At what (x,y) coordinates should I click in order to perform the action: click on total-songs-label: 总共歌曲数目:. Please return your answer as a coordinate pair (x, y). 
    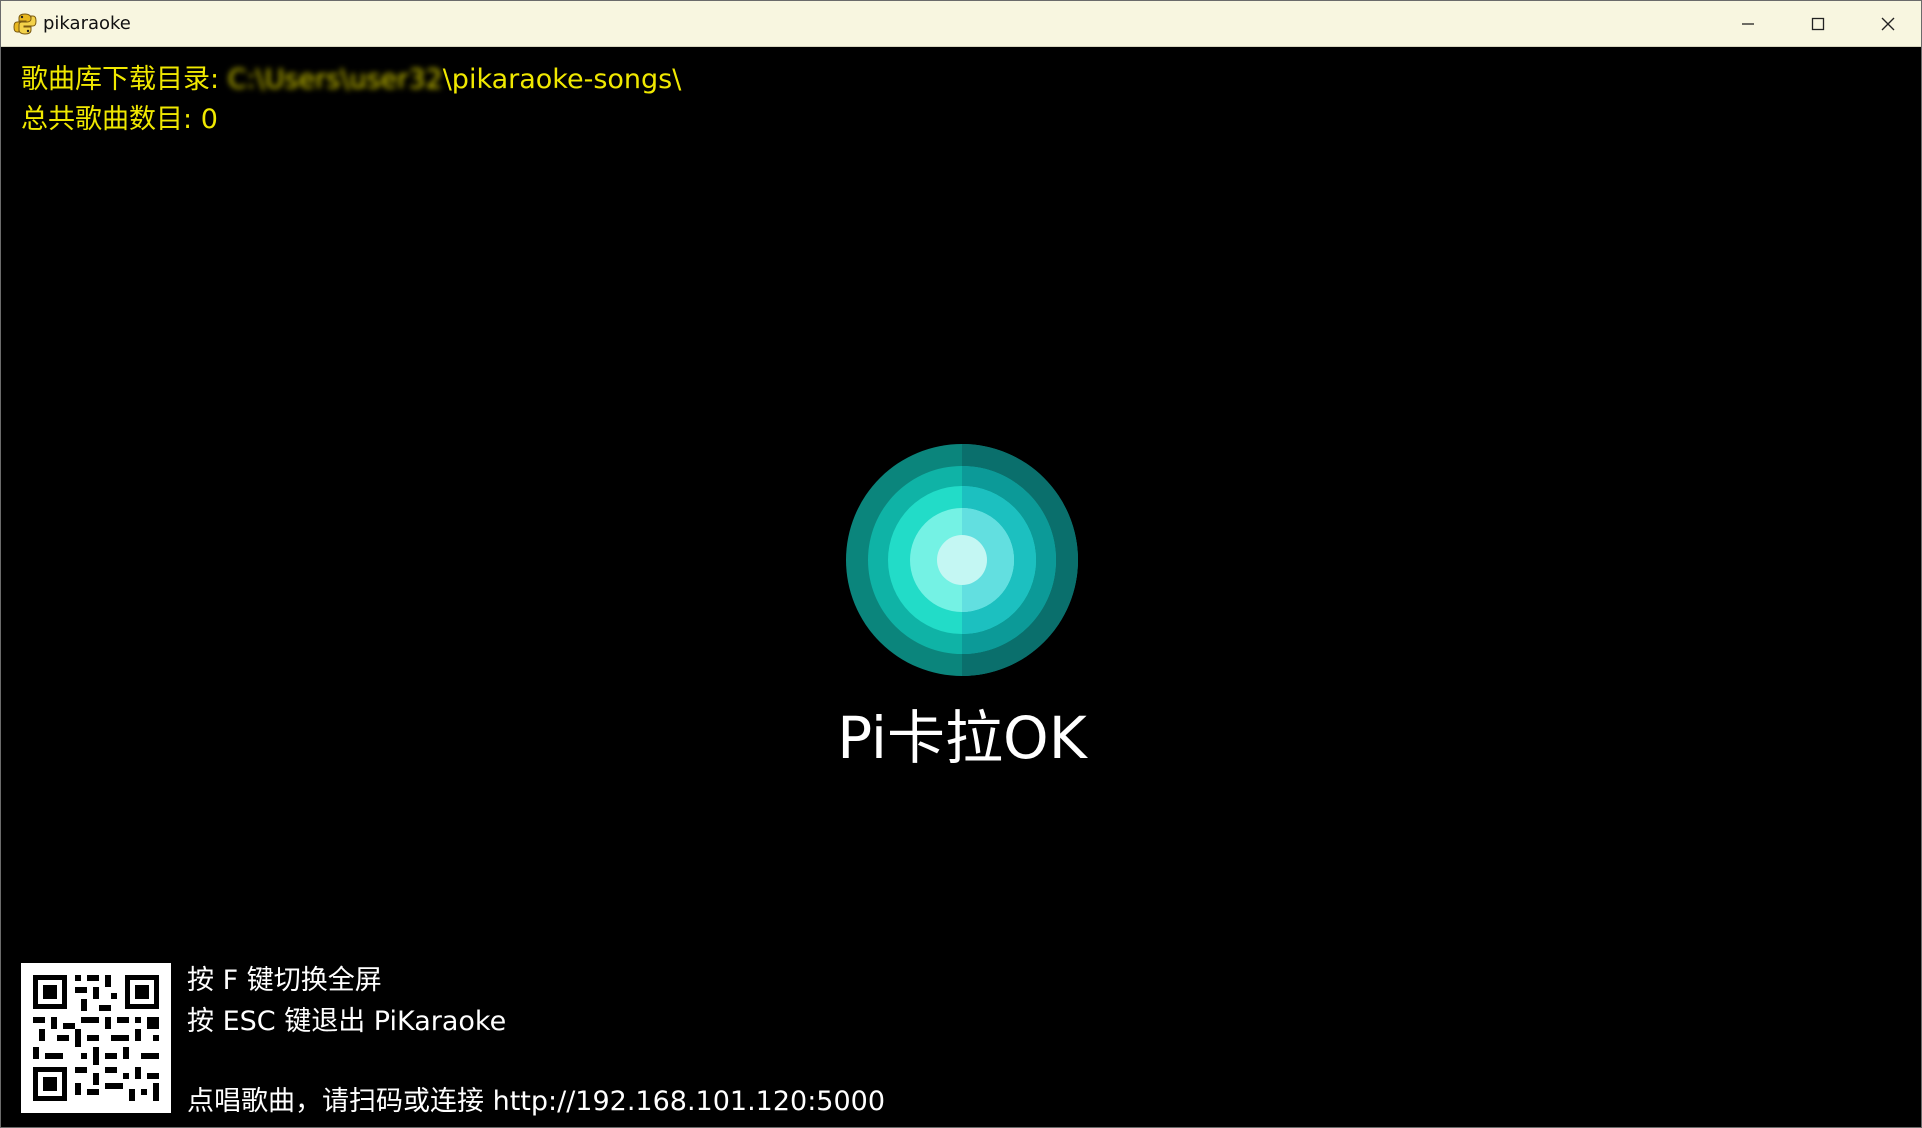
    Looking at the image, I should click on (107, 119).